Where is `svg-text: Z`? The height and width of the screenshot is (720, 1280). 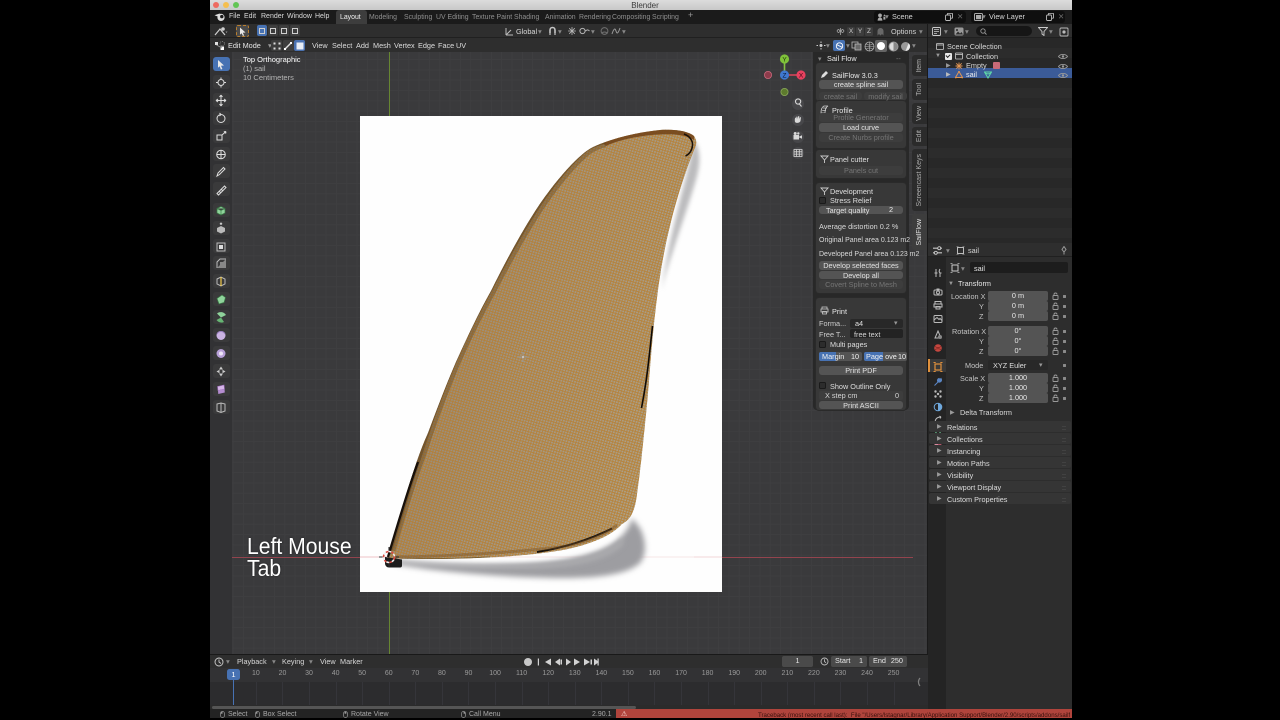
svg-text: Z is located at coordinates (785, 76).